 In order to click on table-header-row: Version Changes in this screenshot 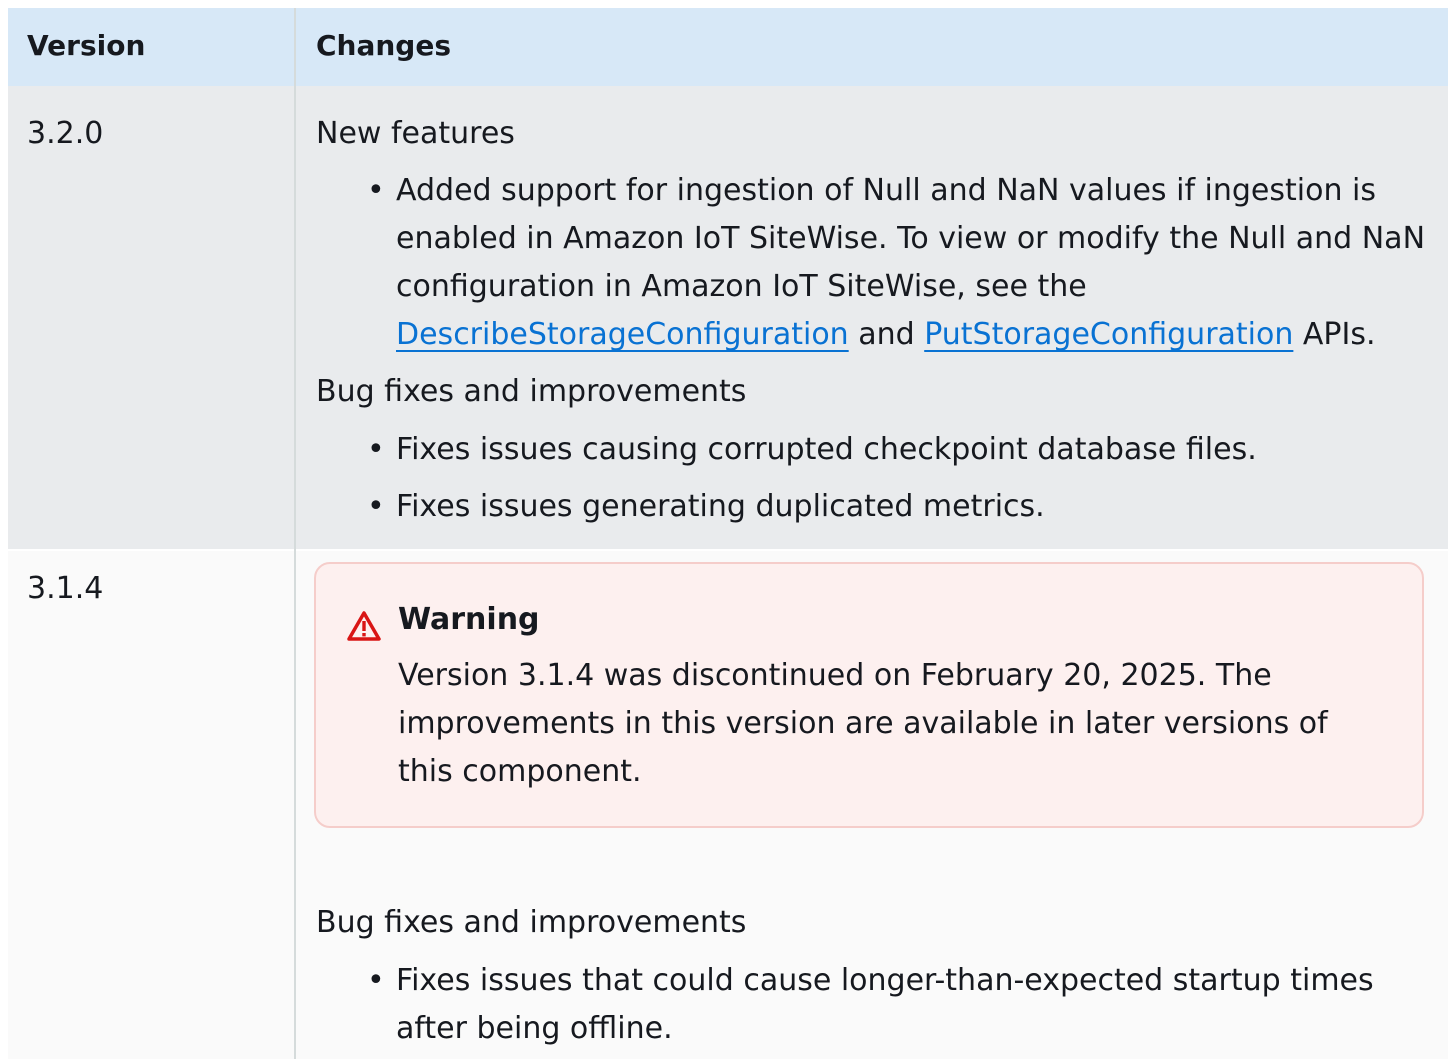, I will do `click(728, 47)`.